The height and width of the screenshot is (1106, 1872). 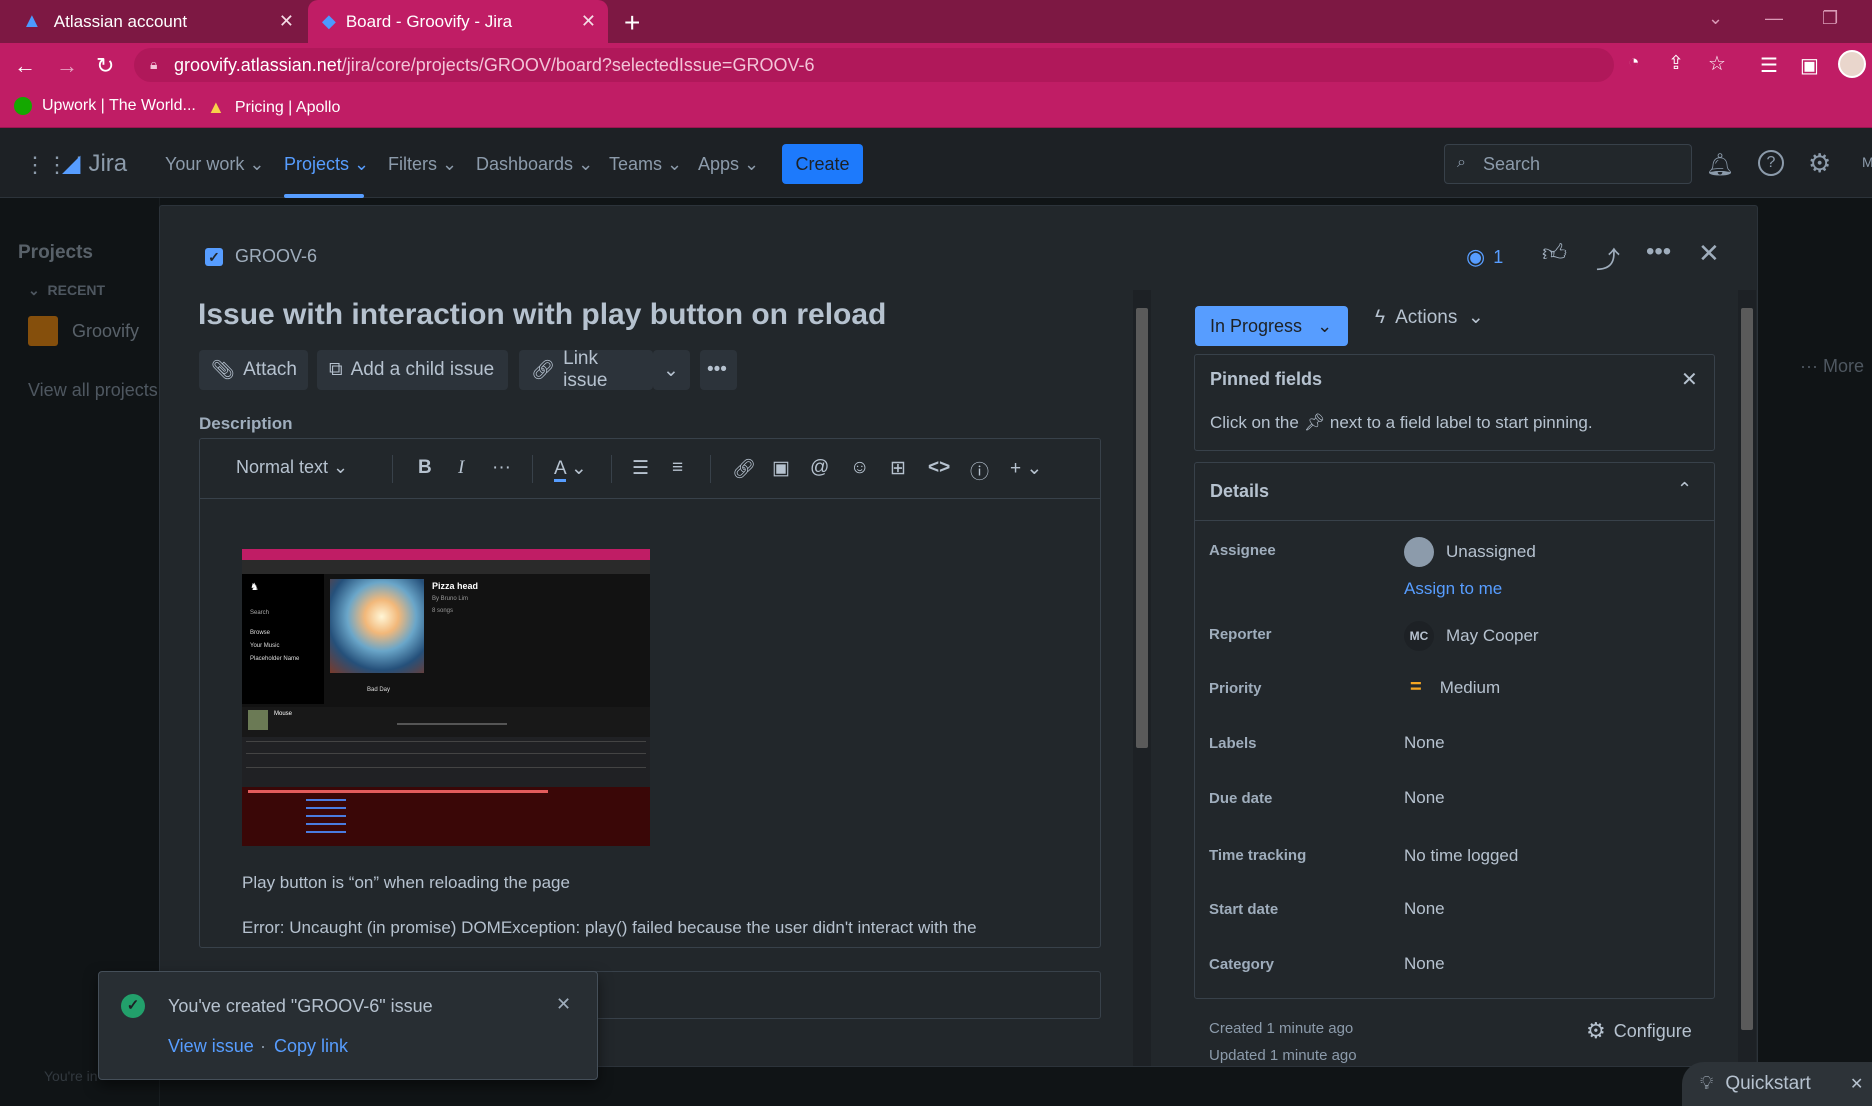 I want to click on shot-nav-item: Placeholder Name, so click(x=275, y=659).